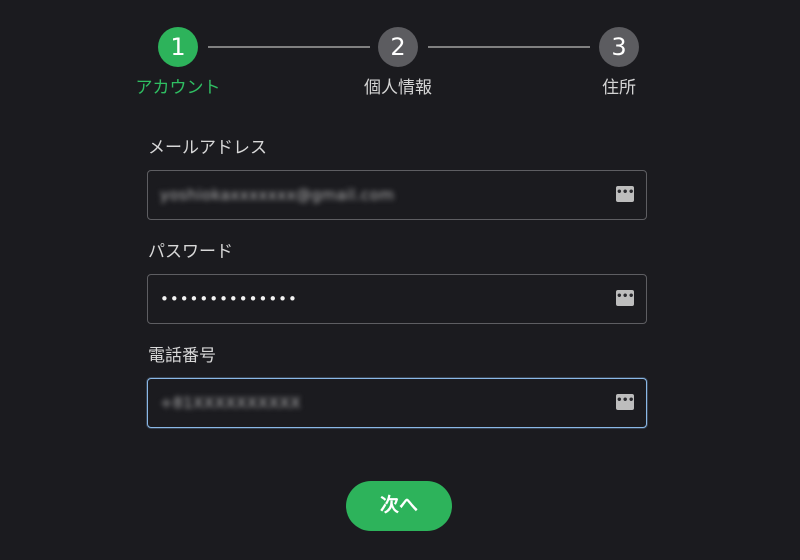 This screenshot has height=560, width=800. I want to click on email-field: yoshiokaxxxxxxx@gmail.com •••, so click(397, 195).